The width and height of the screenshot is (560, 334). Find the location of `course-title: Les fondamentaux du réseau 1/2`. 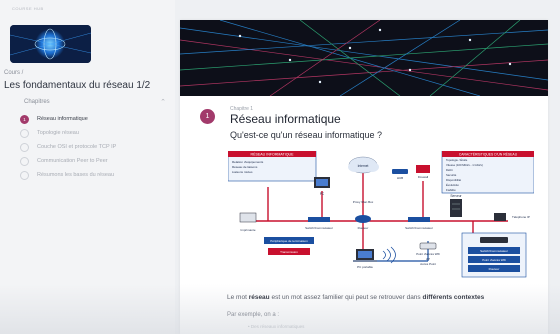

course-title: Les fondamentaux du réseau 1/2 is located at coordinates (77, 85).